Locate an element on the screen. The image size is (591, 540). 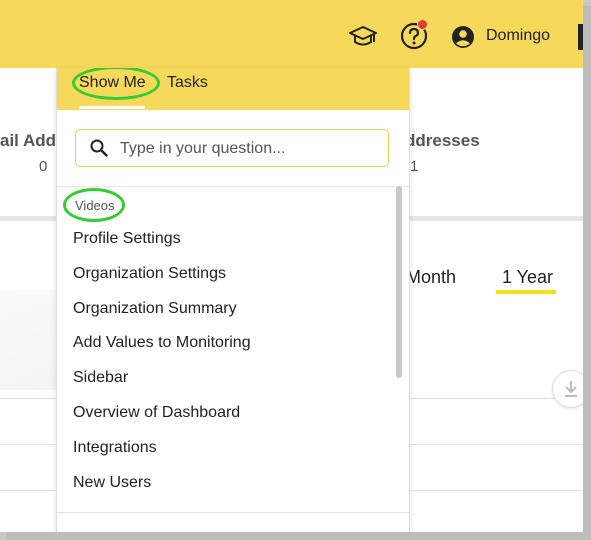
search-box is located at coordinates (232, 148).